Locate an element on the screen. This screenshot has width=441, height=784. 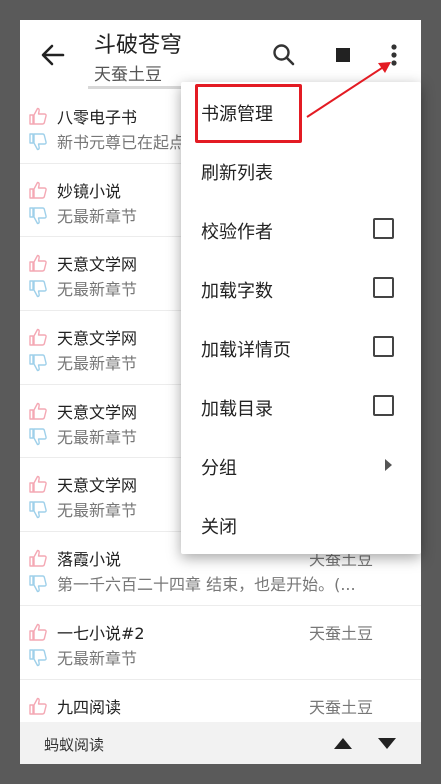
source-list-item: 一七小说#2 无最新章节 天蚕土豆 is located at coordinates (220, 643).